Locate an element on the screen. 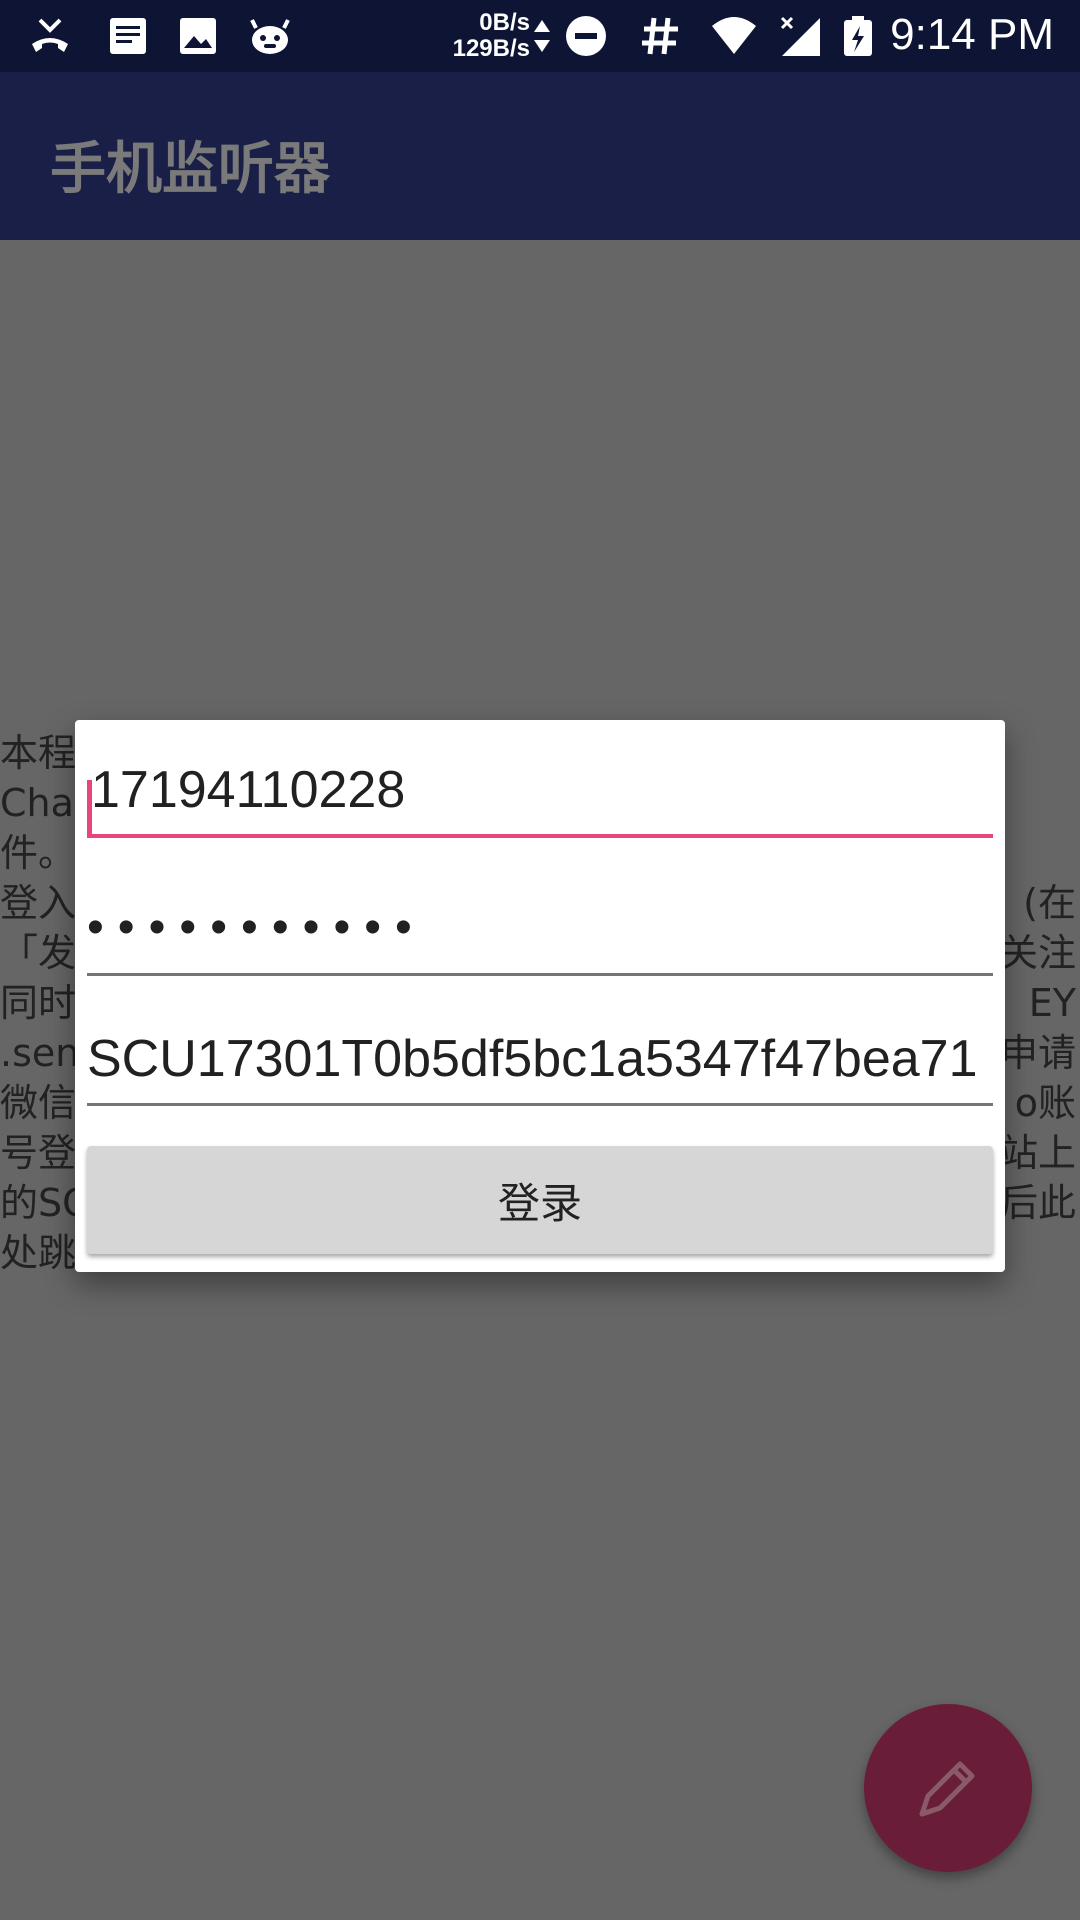 The image size is (1080, 1920). notes-icon is located at coordinates (128, 36).